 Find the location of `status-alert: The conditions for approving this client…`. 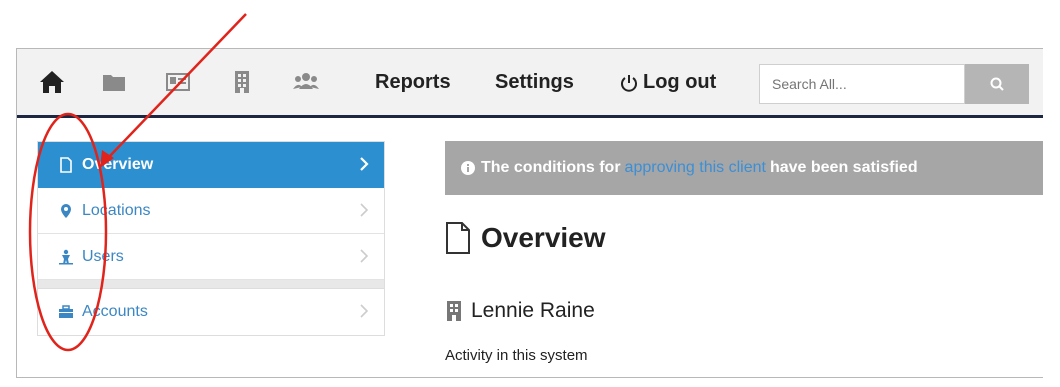

status-alert: The conditions for approving this client… is located at coordinates (744, 168).